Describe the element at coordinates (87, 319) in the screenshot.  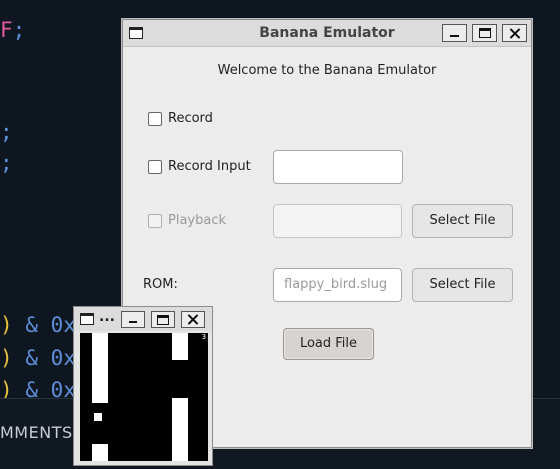
I see `window-icon` at that location.